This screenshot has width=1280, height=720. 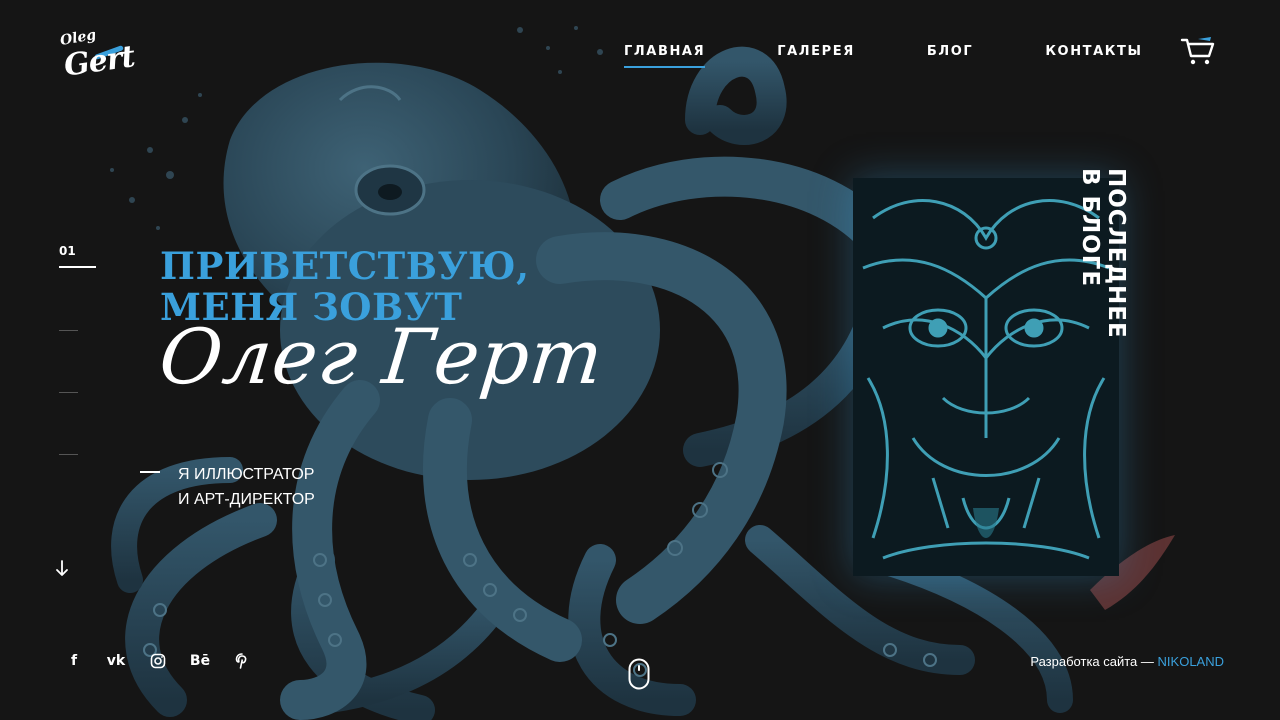 What do you see at coordinates (345, 266) in the screenshot?
I see `greeting-line-1: ПРИВЕТСТВУЮ,` at bounding box center [345, 266].